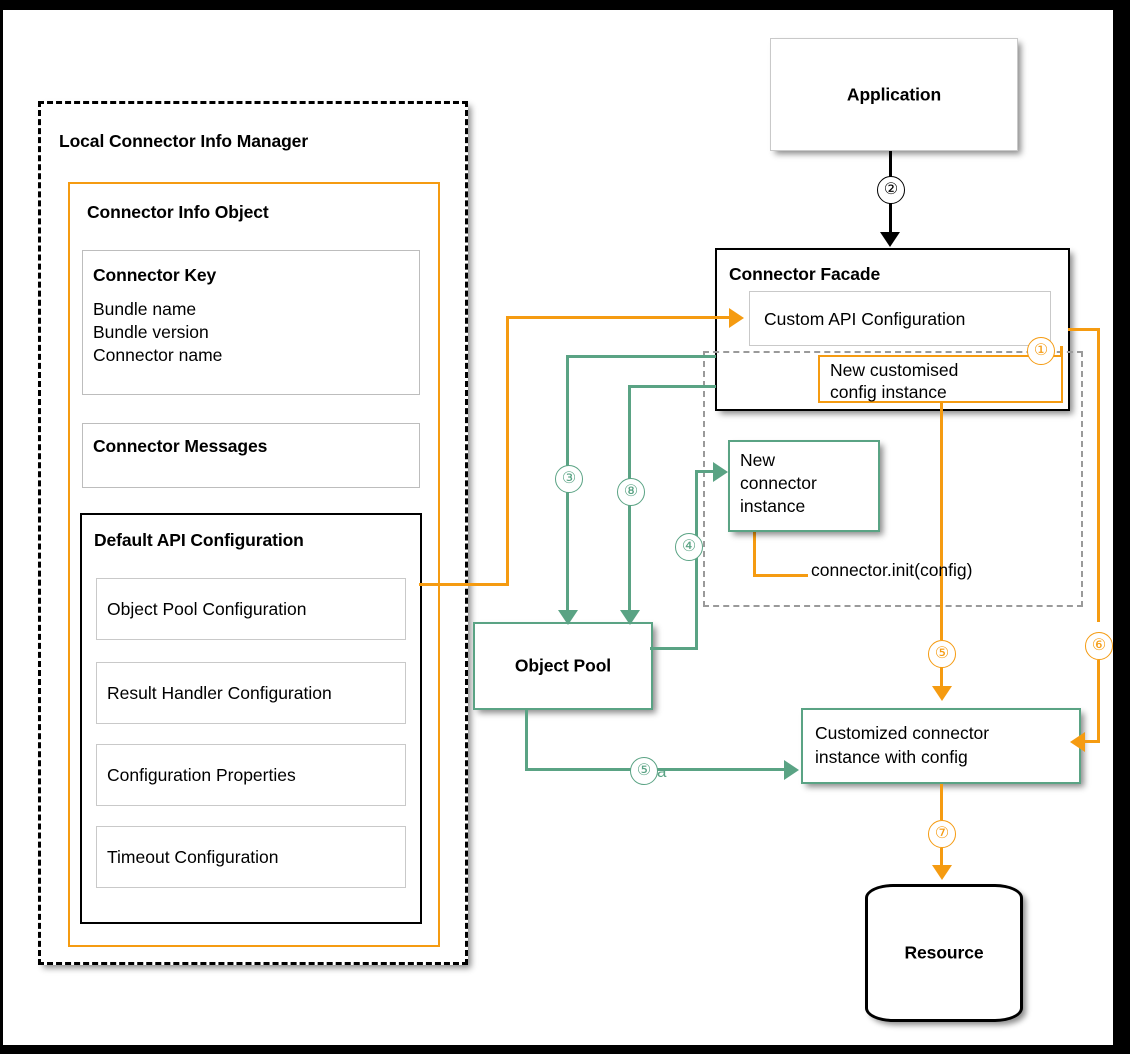 Image resolution: width=1130 pixels, height=1054 pixels. Describe the element at coordinates (631, 492) in the screenshot. I see `step-badge-8: ⑧` at that location.